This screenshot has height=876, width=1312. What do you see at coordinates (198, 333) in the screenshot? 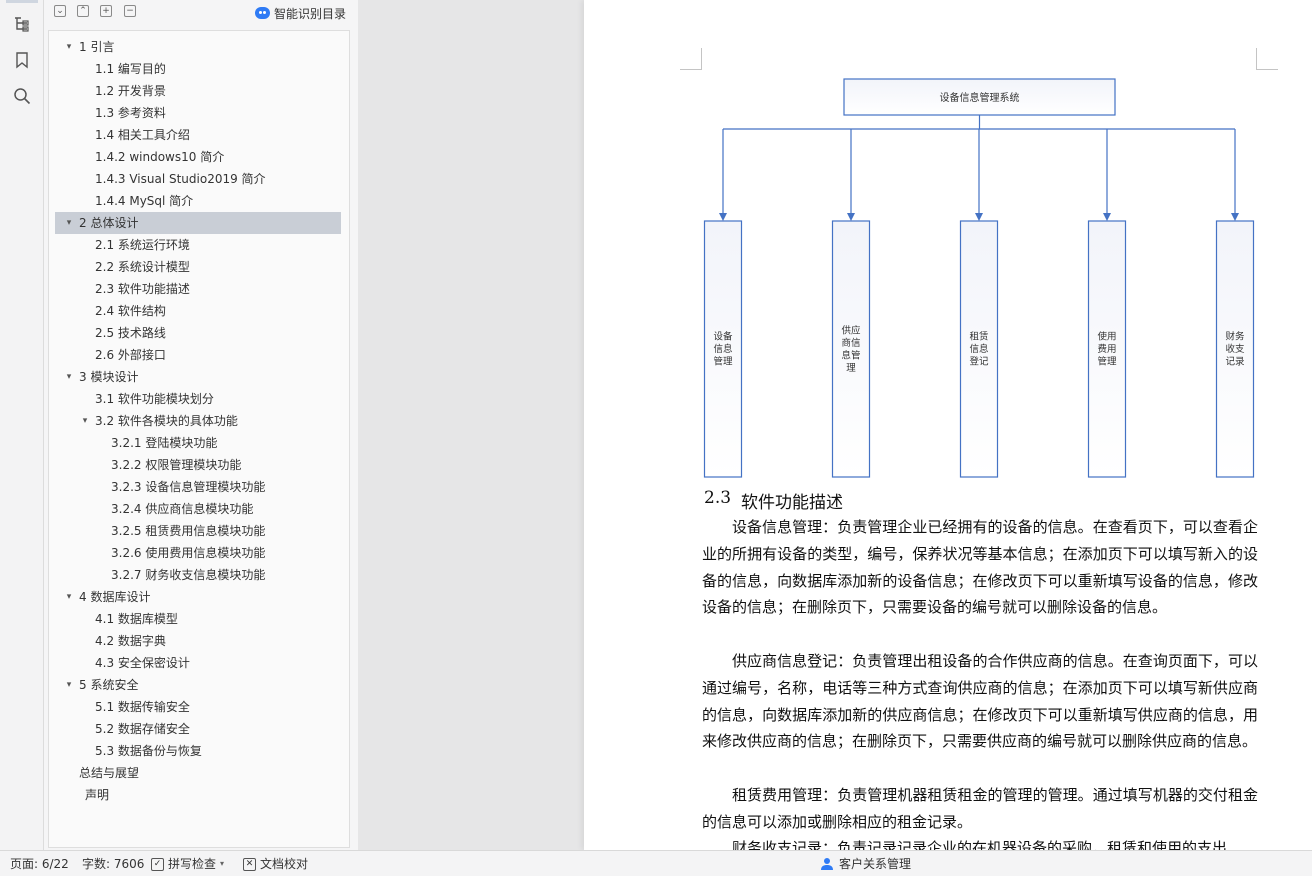
I see `outline-item: 2.5 技术路线` at bounding box center [198, 333].